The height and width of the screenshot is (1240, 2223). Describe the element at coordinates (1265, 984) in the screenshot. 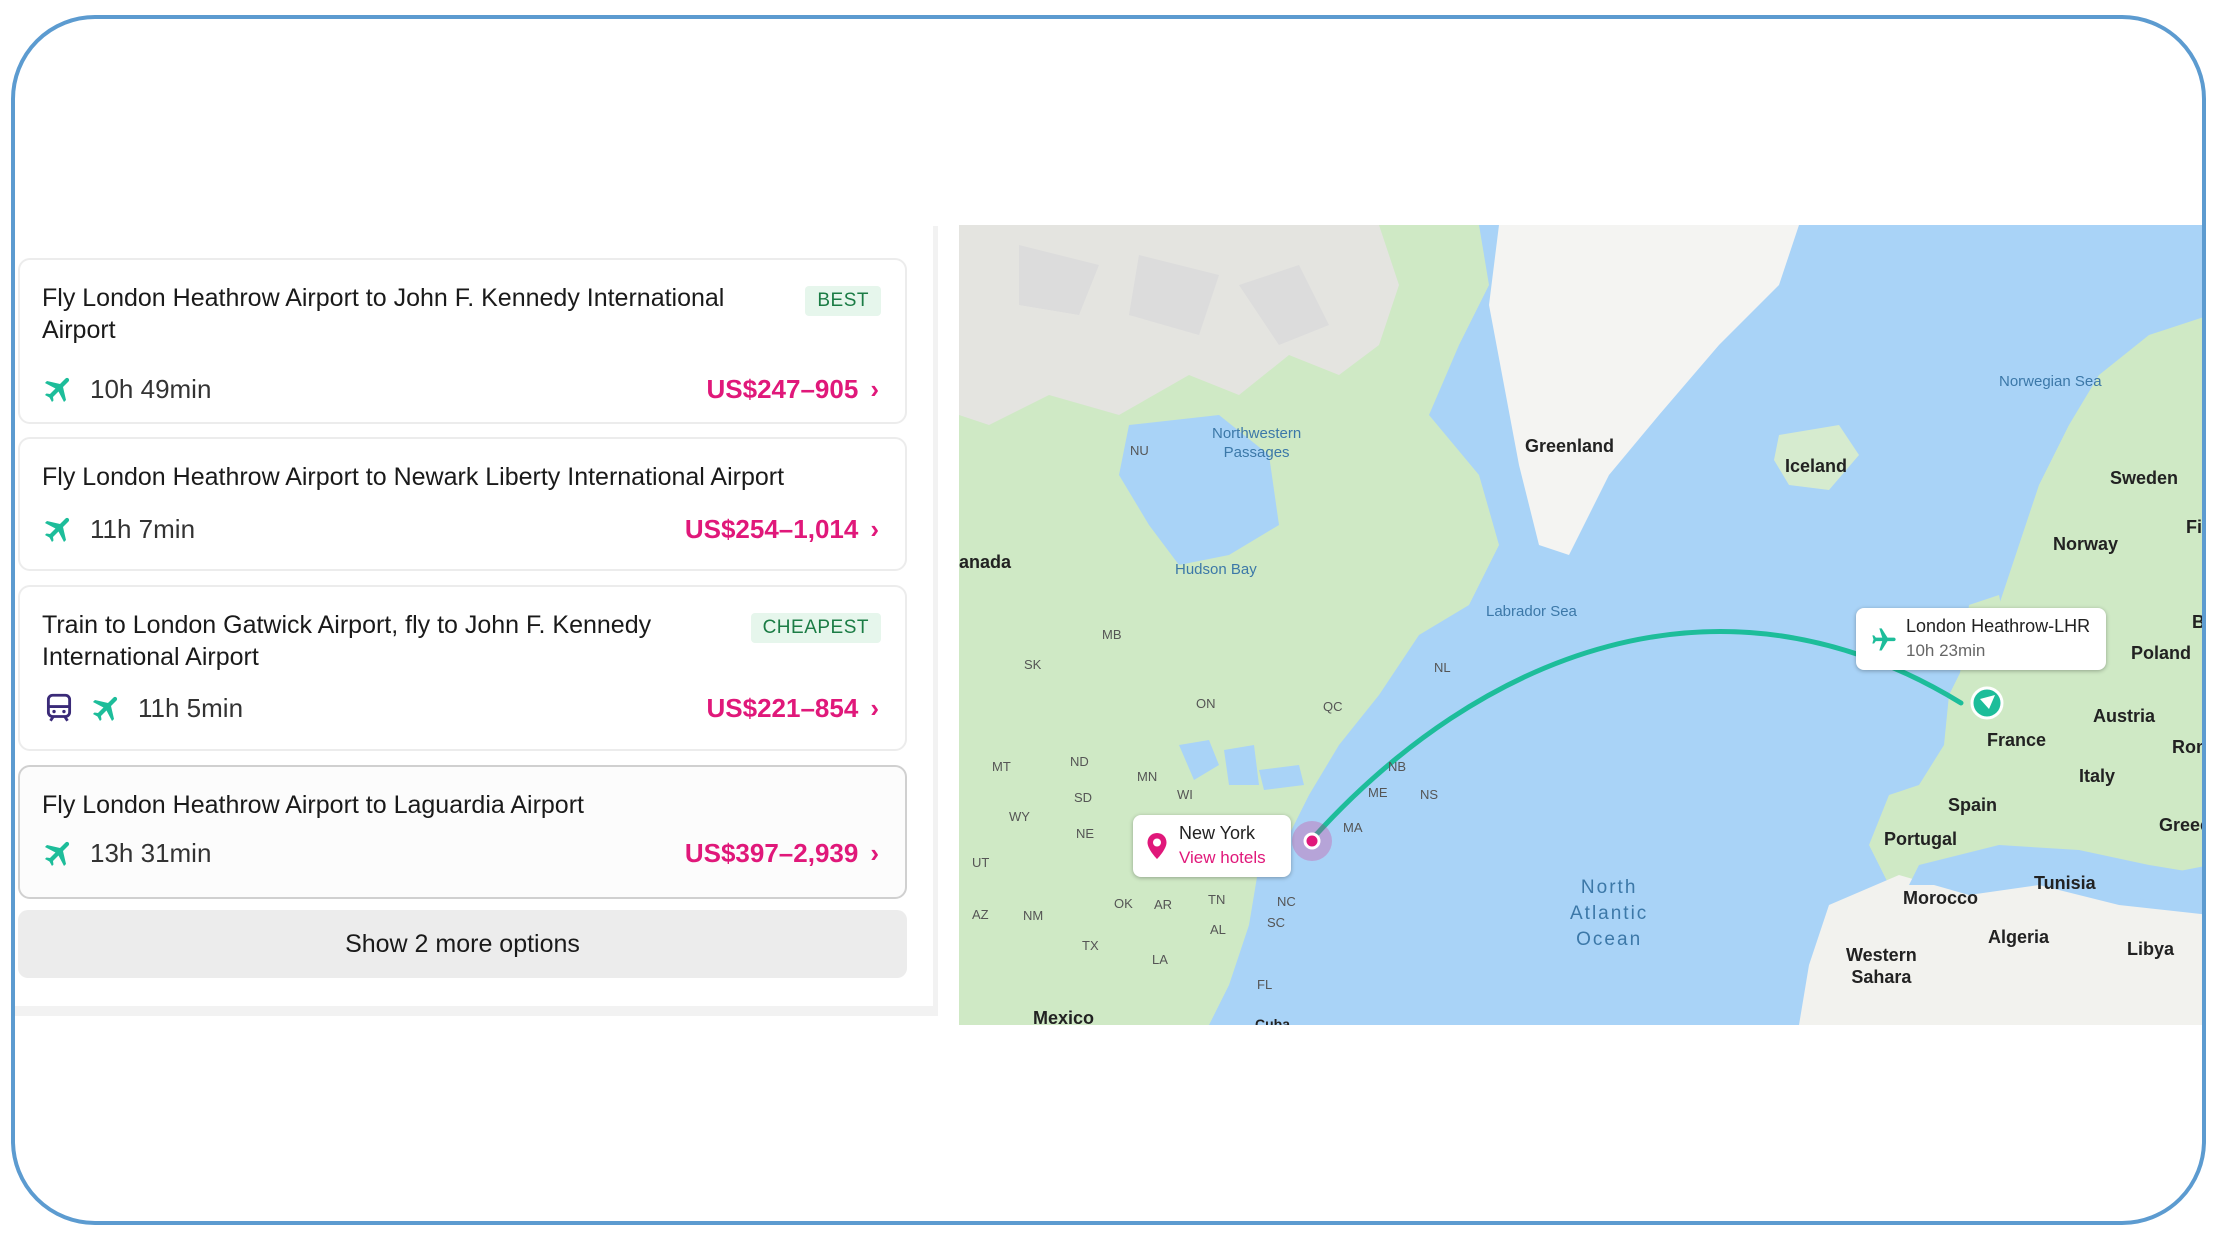

I see `map-label-state: FL` at that location.